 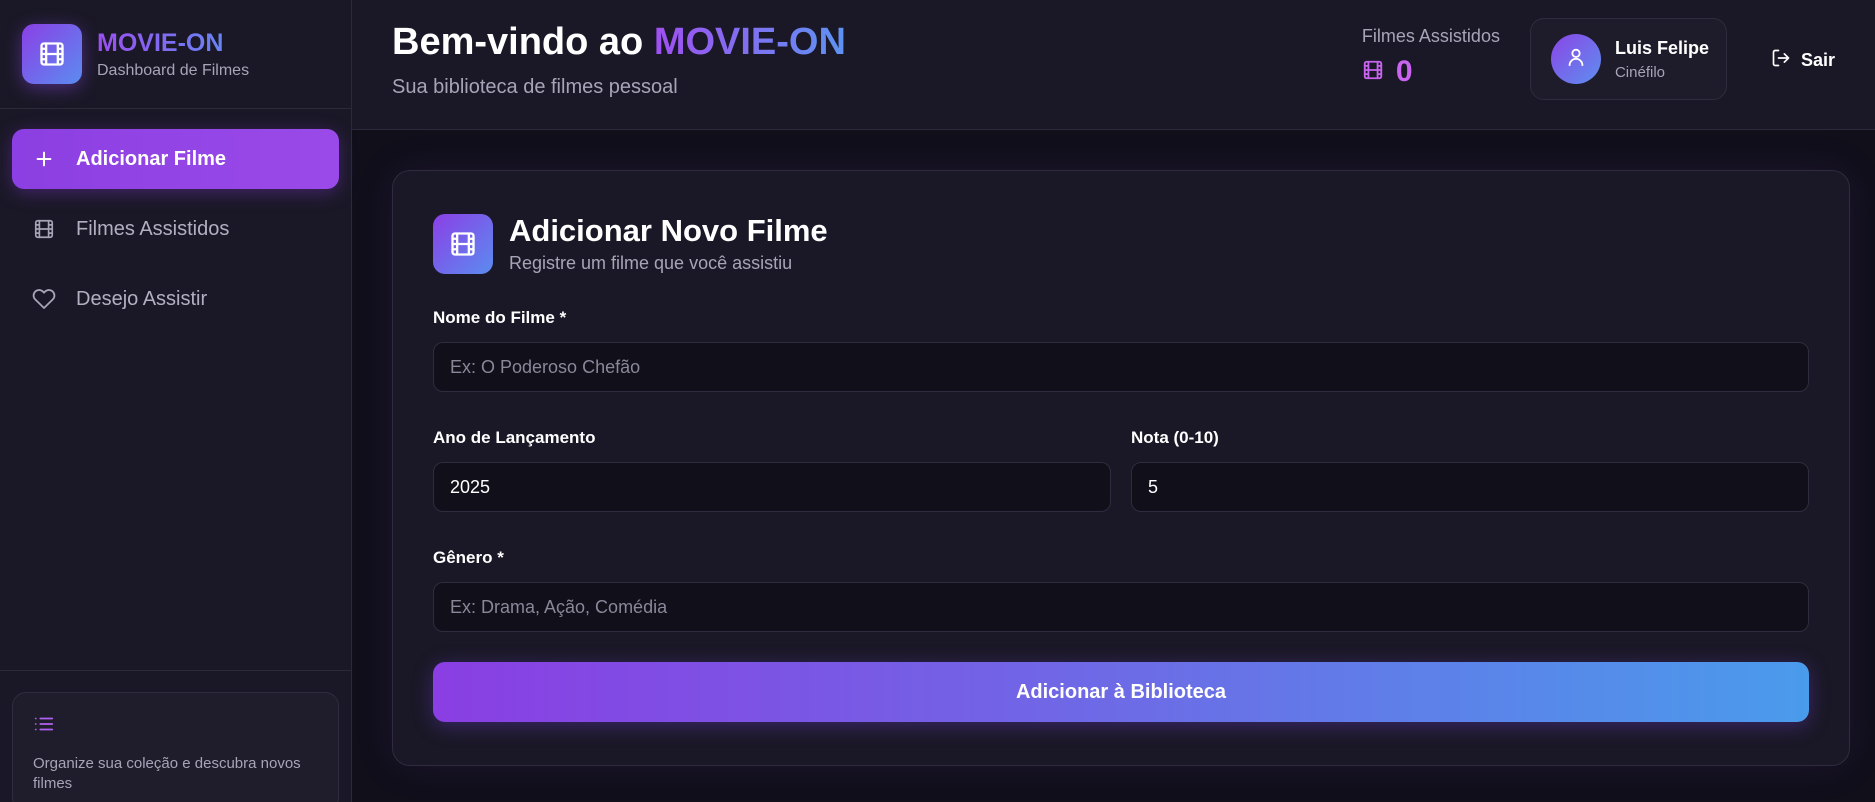 I want to click on brand: MOVIE-ON Dashboard de Filmes, so click(x=175, y=54).